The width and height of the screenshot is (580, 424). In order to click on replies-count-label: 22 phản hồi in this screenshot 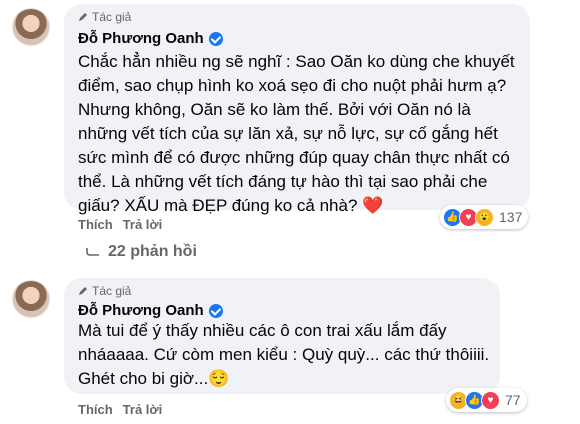, I will do `click(152, 252)`.